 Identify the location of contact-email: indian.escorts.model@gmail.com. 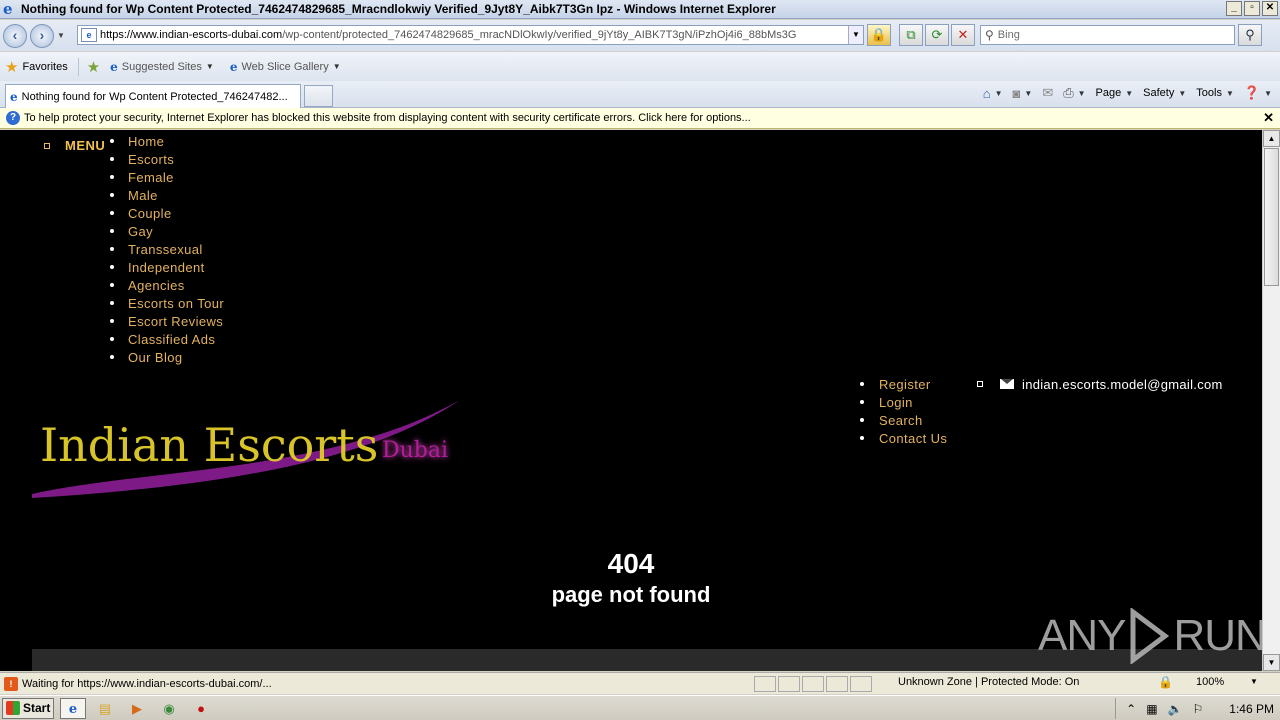
(1100, 384).